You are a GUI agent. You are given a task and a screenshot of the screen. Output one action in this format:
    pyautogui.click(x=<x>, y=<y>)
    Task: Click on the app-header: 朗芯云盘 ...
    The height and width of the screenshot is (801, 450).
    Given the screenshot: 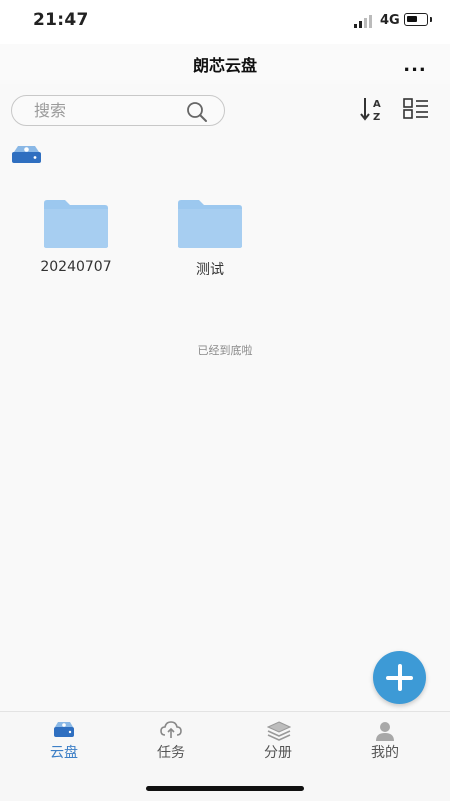 What is the action you would take?
    pyautogui.click(x=225, y=64)
    